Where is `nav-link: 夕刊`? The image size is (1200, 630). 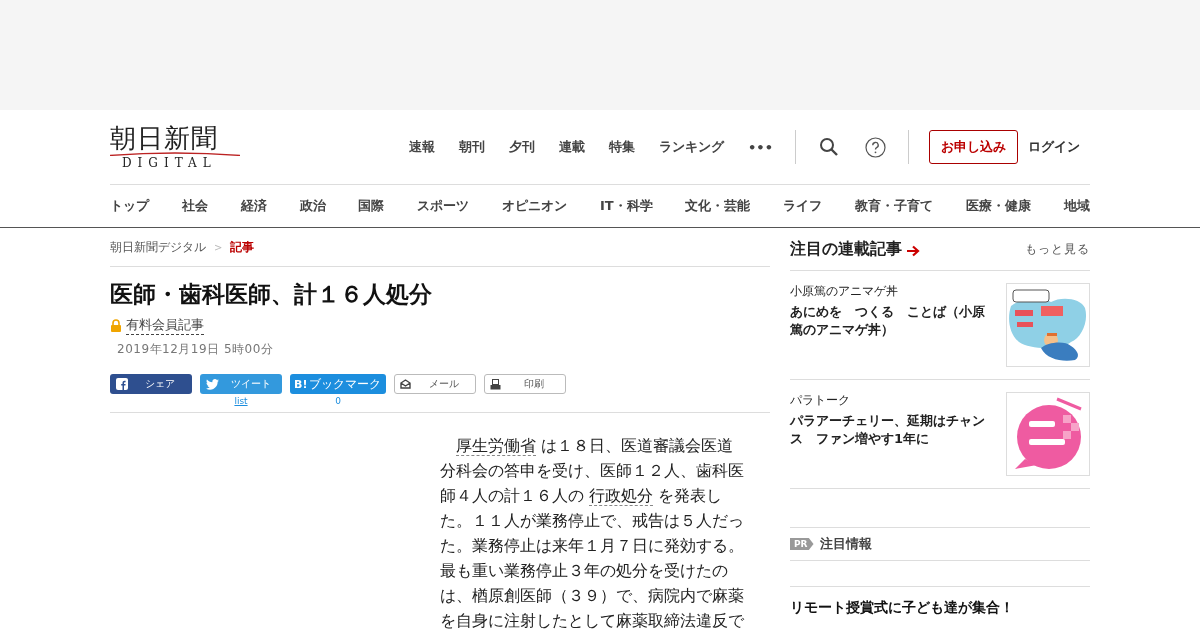 nav-link: 夕刊 is located at coordinates (522, 147).